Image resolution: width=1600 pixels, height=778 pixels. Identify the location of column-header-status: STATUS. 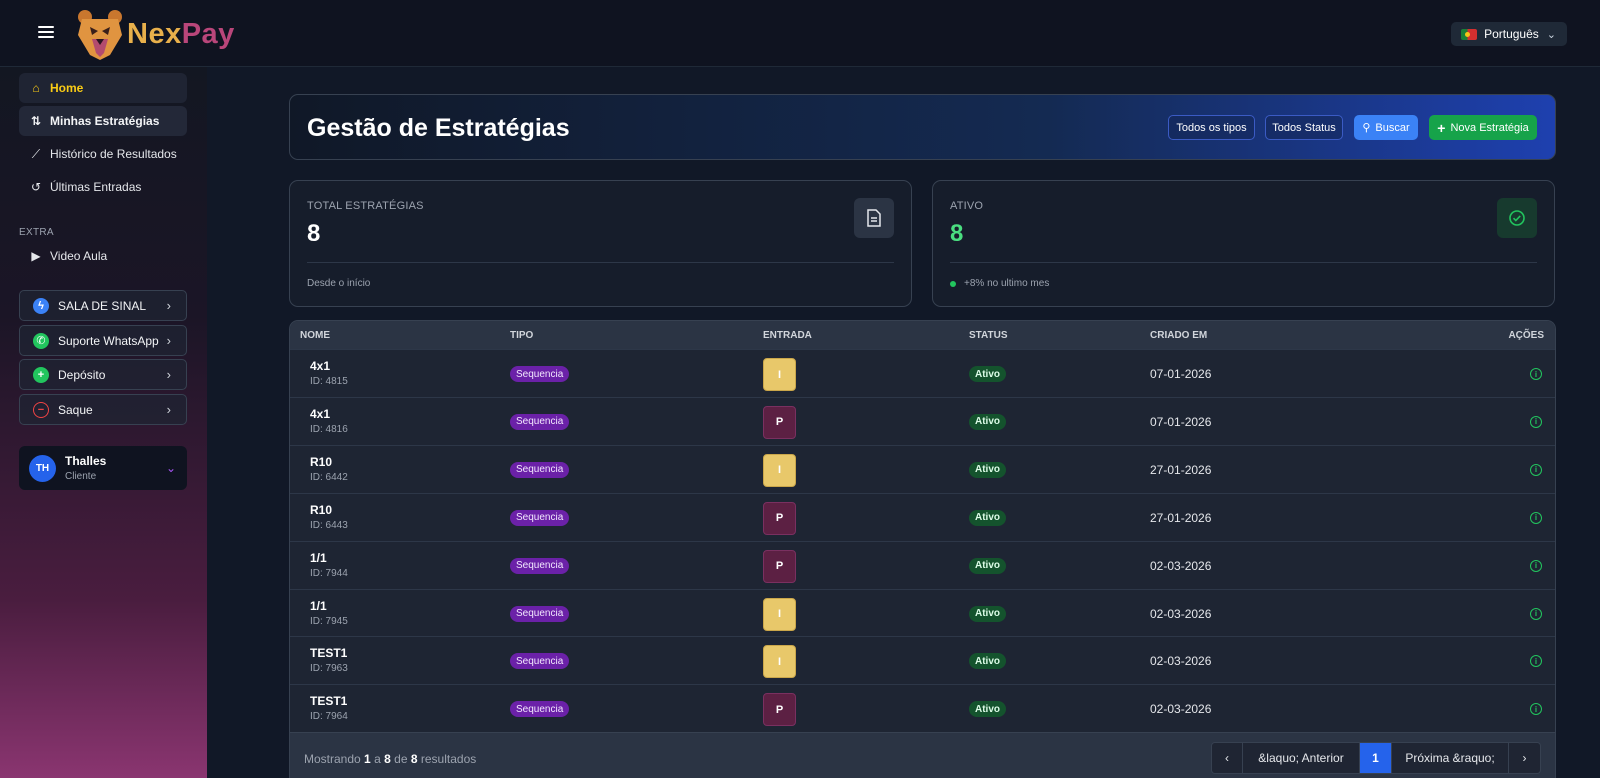
(988, 335).